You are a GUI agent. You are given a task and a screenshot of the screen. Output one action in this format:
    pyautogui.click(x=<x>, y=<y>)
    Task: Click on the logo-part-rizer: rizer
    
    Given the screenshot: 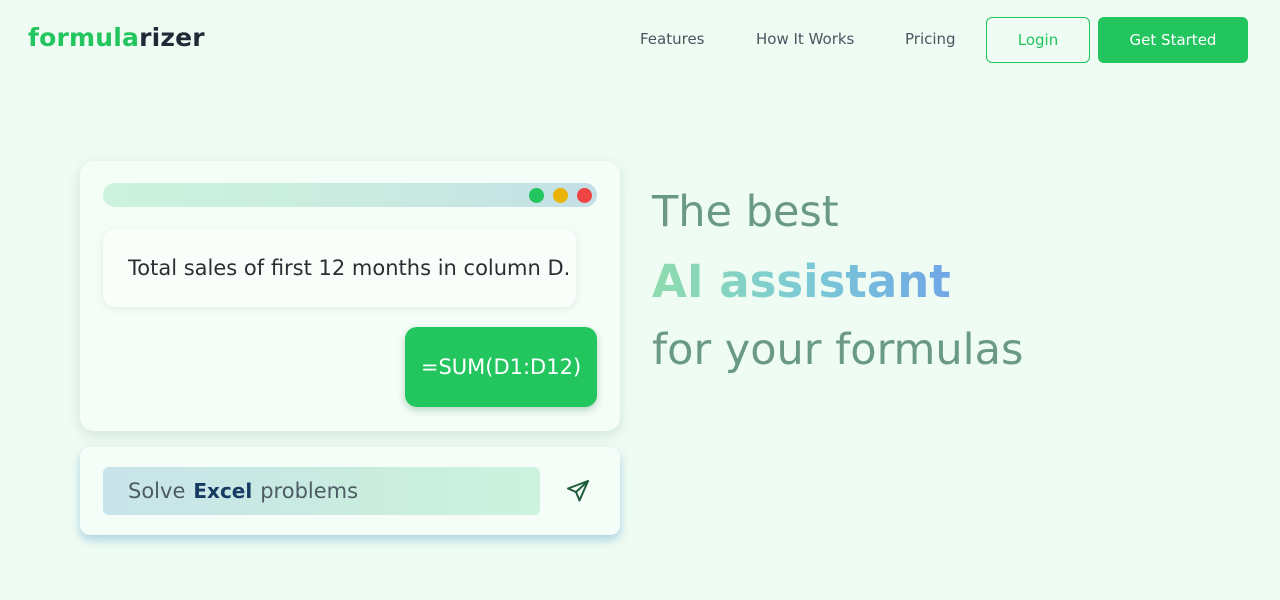 What is the action you would take?
    pyautogui.click(x=172, y=37)
    